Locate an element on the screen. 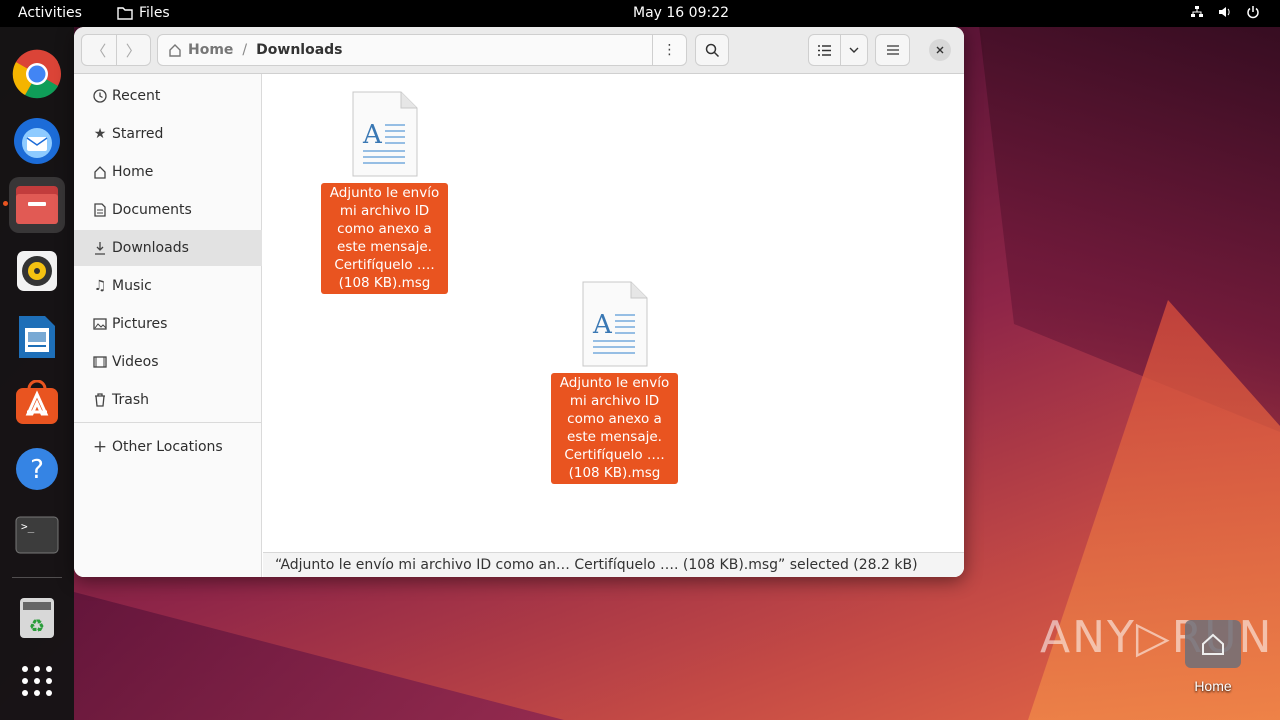 The width and height of the screenshot is (1280, 720). sidebar-item-label: Other Locations is located at coordinates (167, 447).